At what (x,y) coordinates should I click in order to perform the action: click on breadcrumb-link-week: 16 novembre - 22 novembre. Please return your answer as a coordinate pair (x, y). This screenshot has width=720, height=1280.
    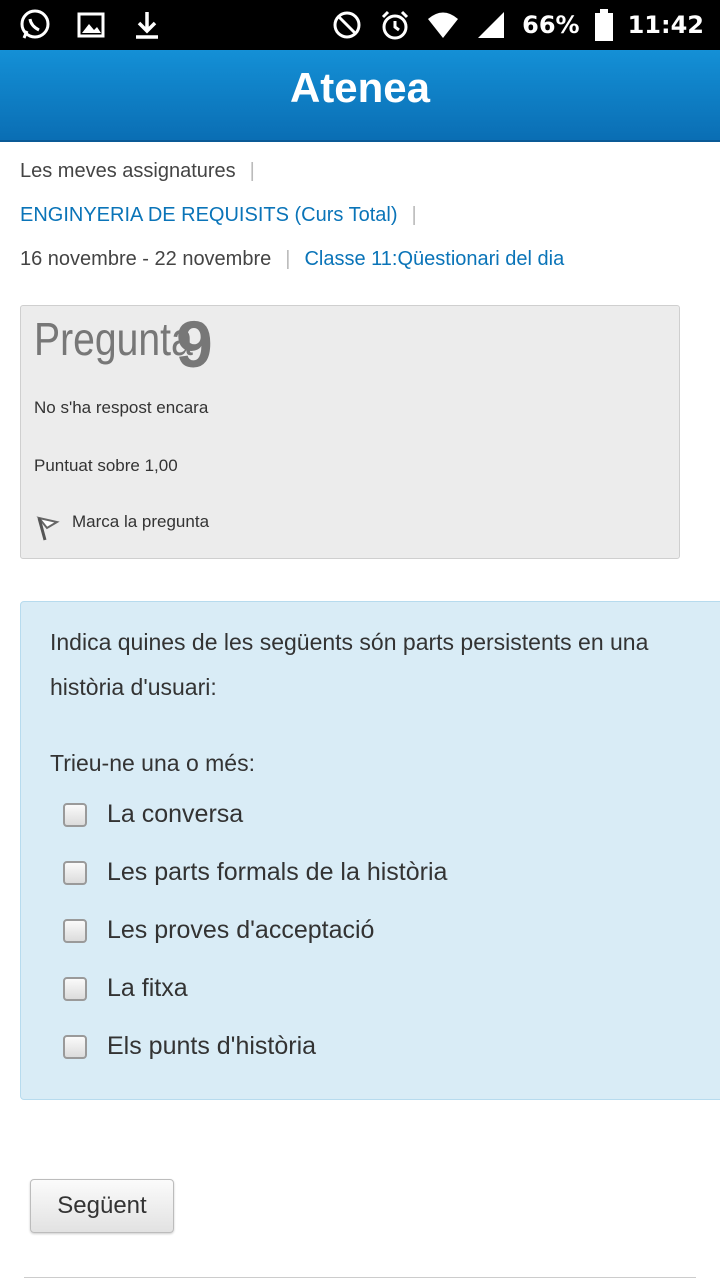
    Looking at the image, I should click on (145, 259).